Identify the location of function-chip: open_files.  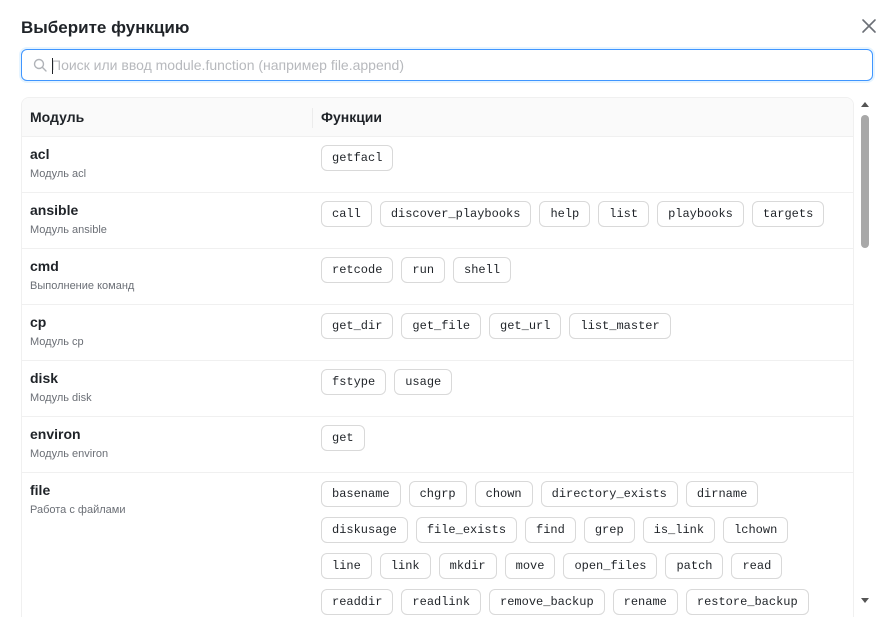
(610, 566).